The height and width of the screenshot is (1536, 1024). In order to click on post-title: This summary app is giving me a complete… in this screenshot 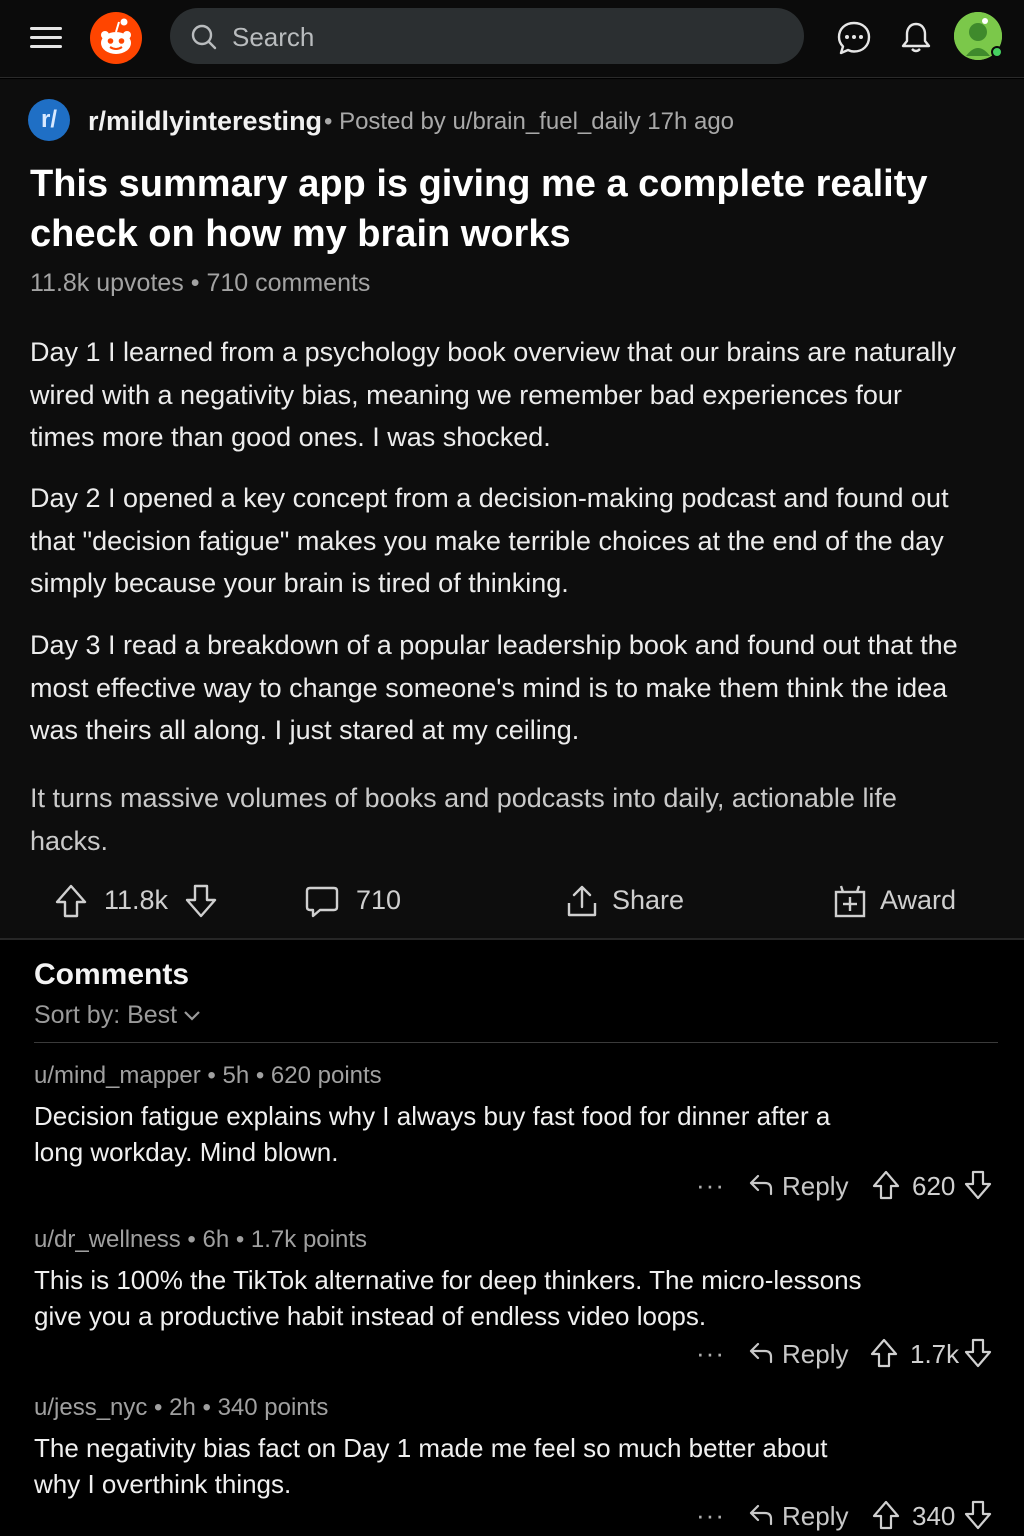, I will do `click(510, 209)`.